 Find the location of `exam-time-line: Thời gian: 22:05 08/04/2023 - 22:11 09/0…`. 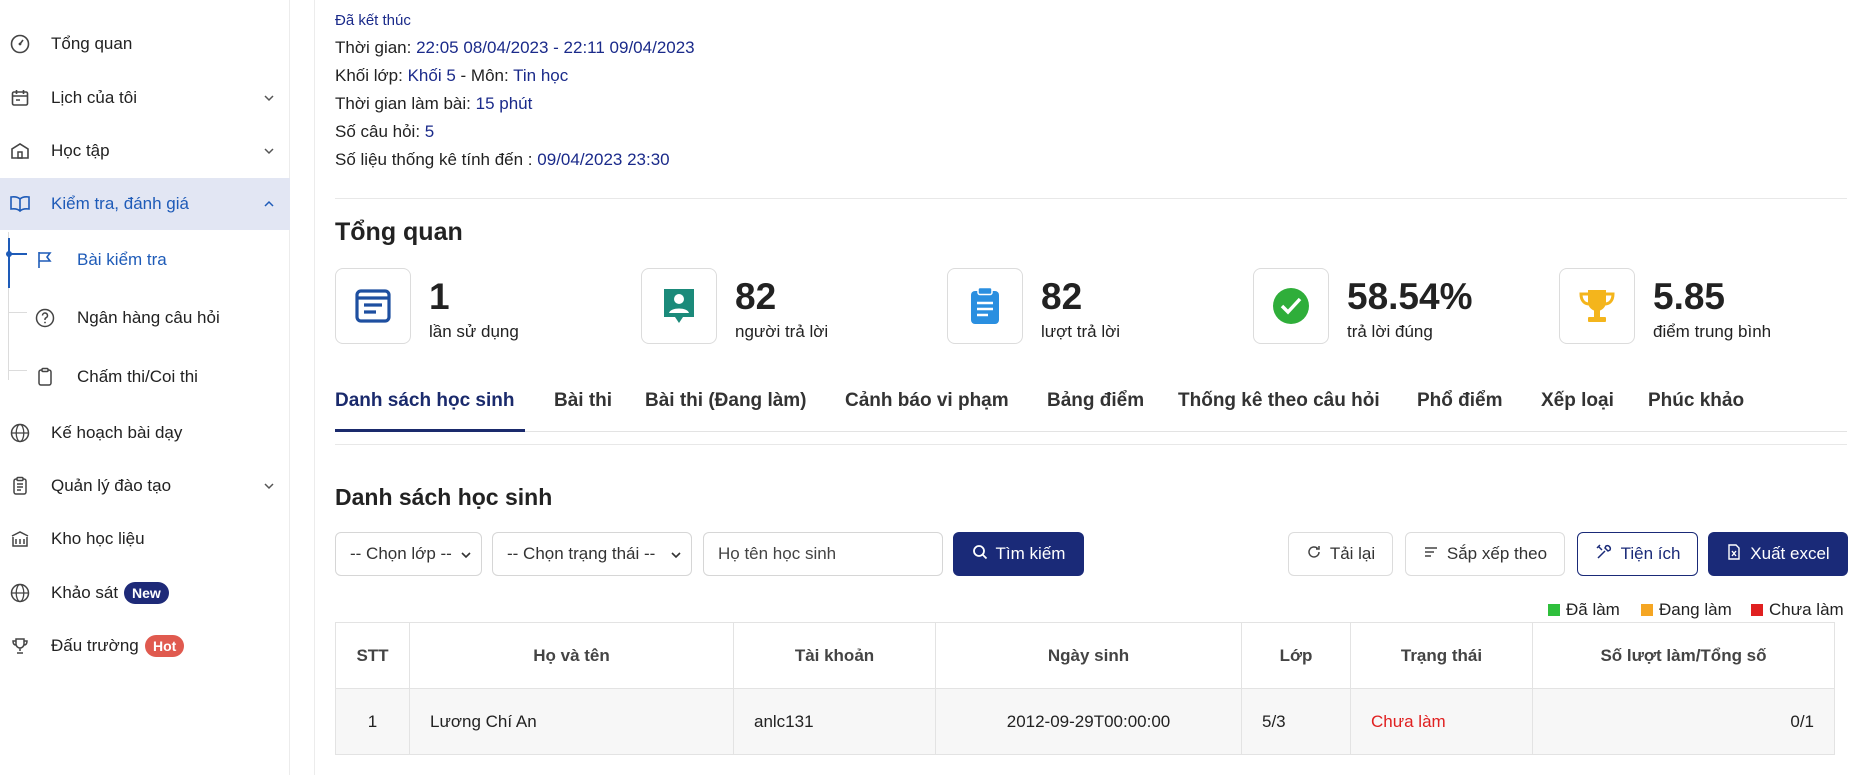

exam-time-line: Thời gian: 22:05 08/04/2023 - 22:11 09/0… is located at coordinates (515, 48).